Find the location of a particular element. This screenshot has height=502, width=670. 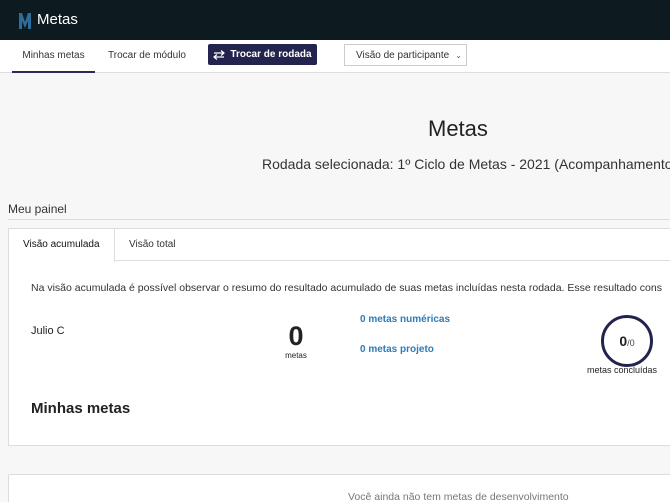

concluidas-den: /0 is located at coordinates (631, 342).